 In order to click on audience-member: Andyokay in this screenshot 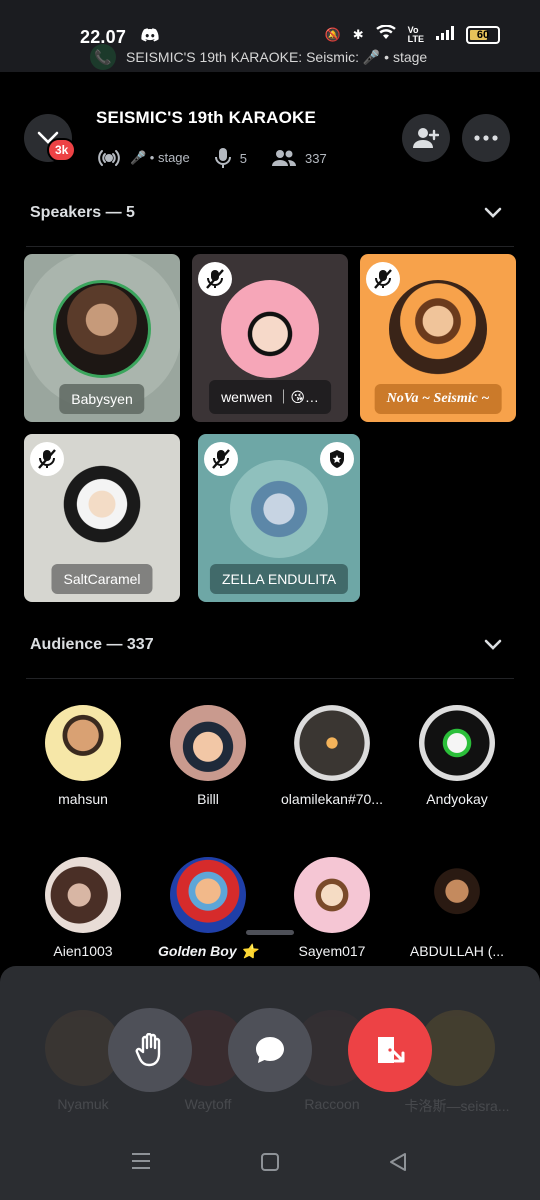, I will do `click(457, 756)`.